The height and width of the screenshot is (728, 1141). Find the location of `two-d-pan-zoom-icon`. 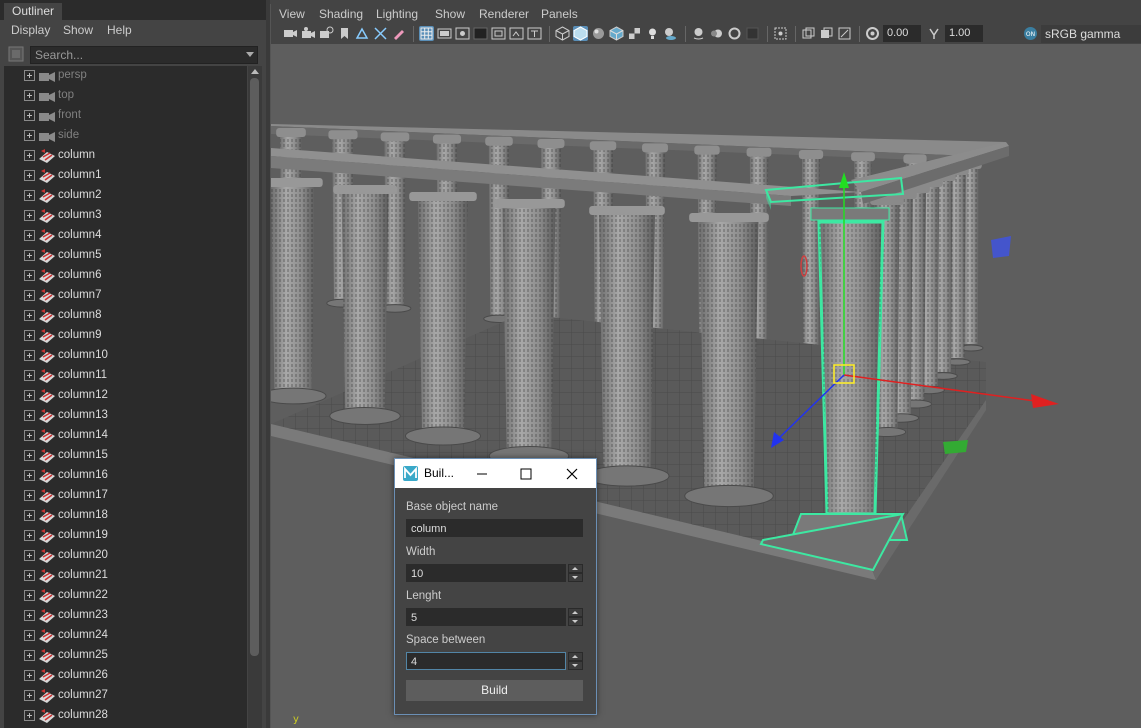

two-d-pan-zoom-icon is located at coordinates (380, 33).